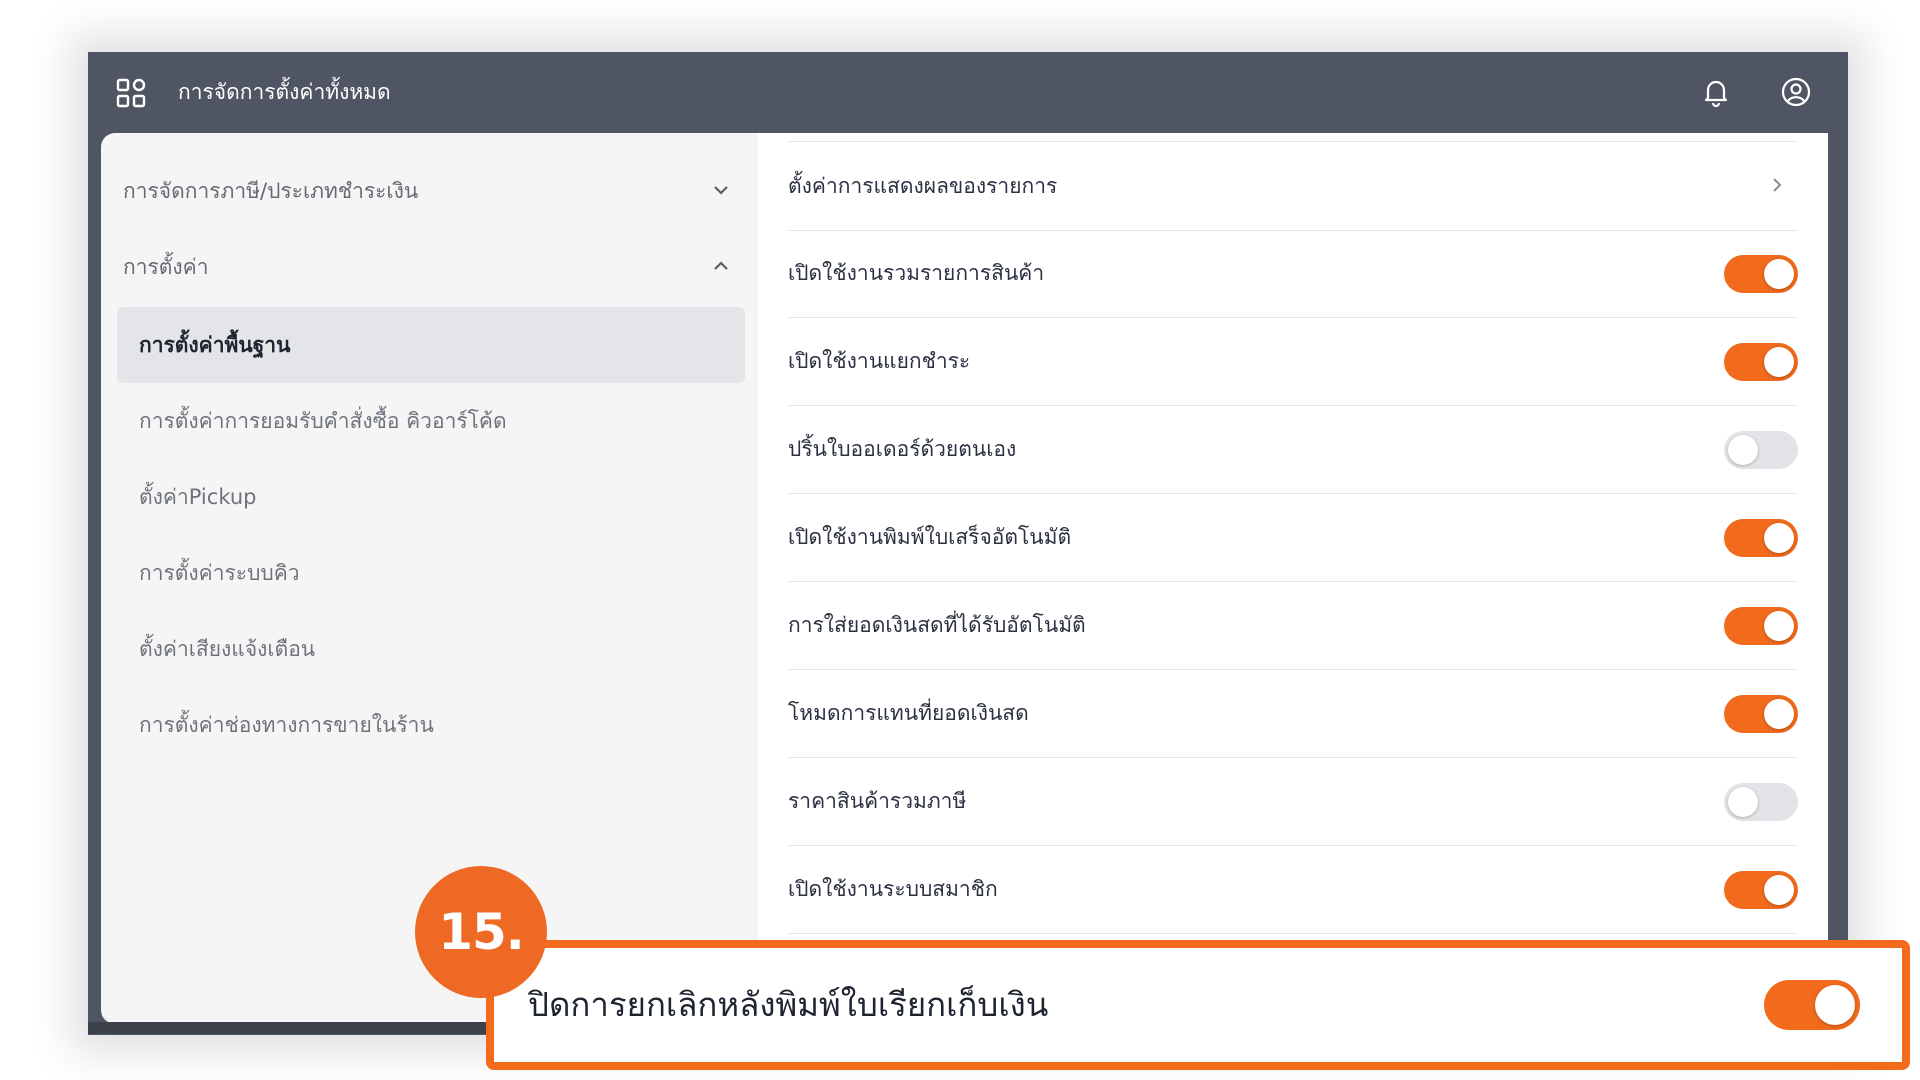 This screenshot has width=1920, height=1080. I want to click on split-payment-toggle, so click(1761, 362).